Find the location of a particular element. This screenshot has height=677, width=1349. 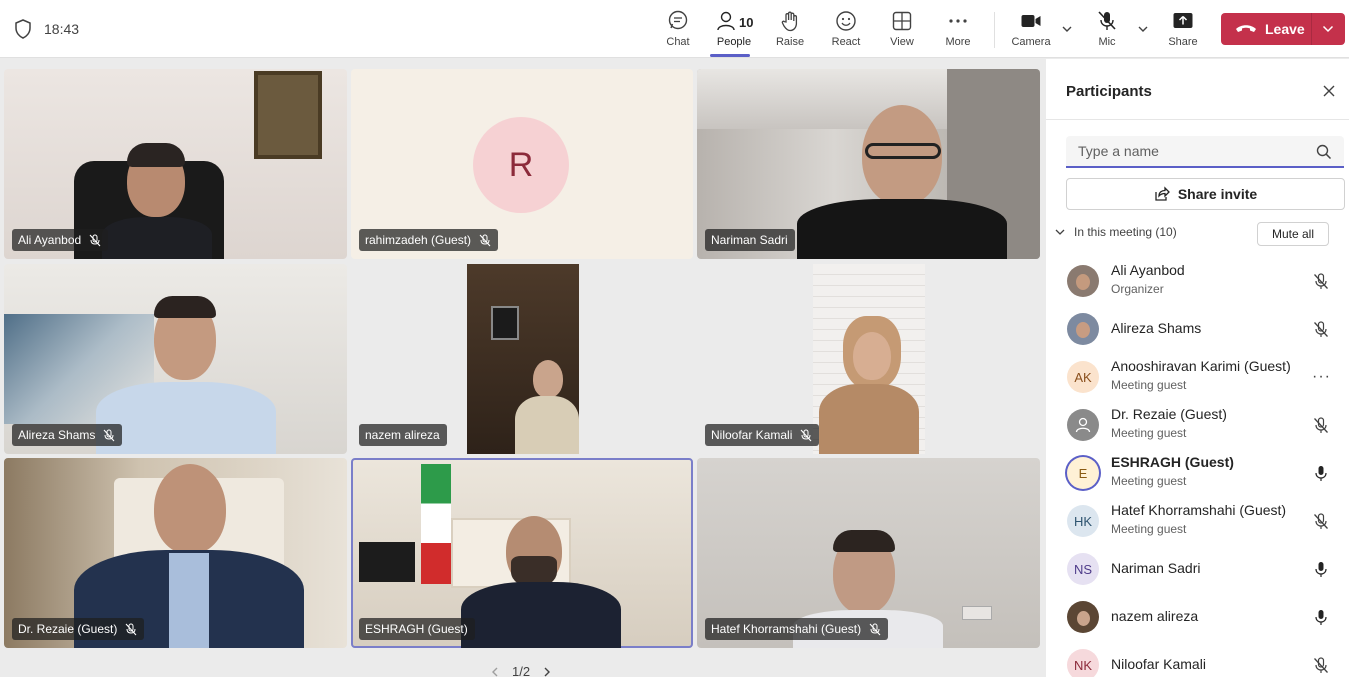

video-tile-nariman-sadri: Nariman Sadri is located at coordinates (868, 164).